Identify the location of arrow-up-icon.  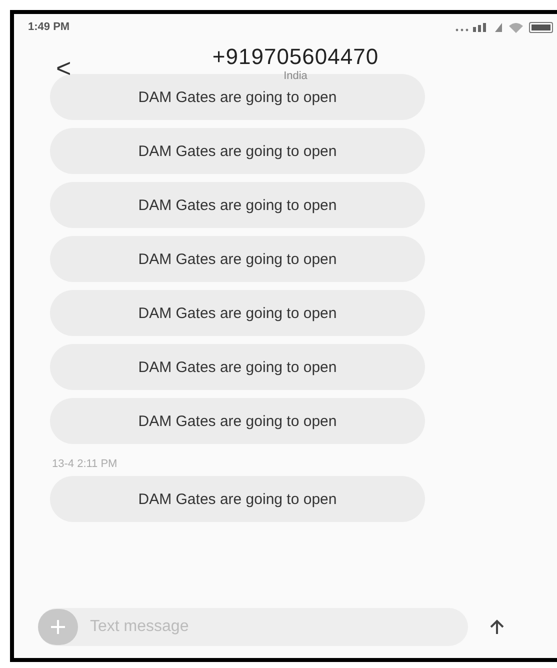
(497, 627).